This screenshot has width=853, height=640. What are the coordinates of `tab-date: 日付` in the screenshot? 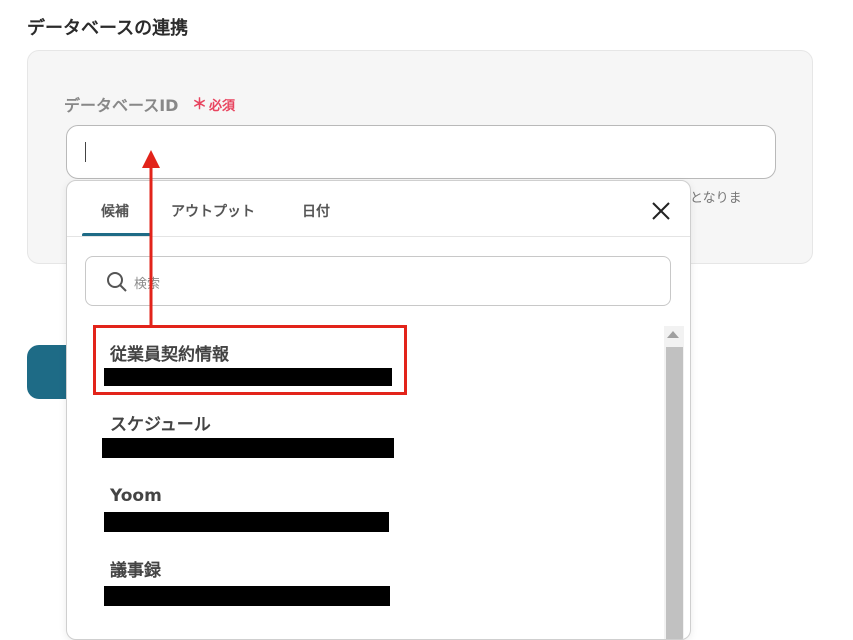 It's located at (316, 211).